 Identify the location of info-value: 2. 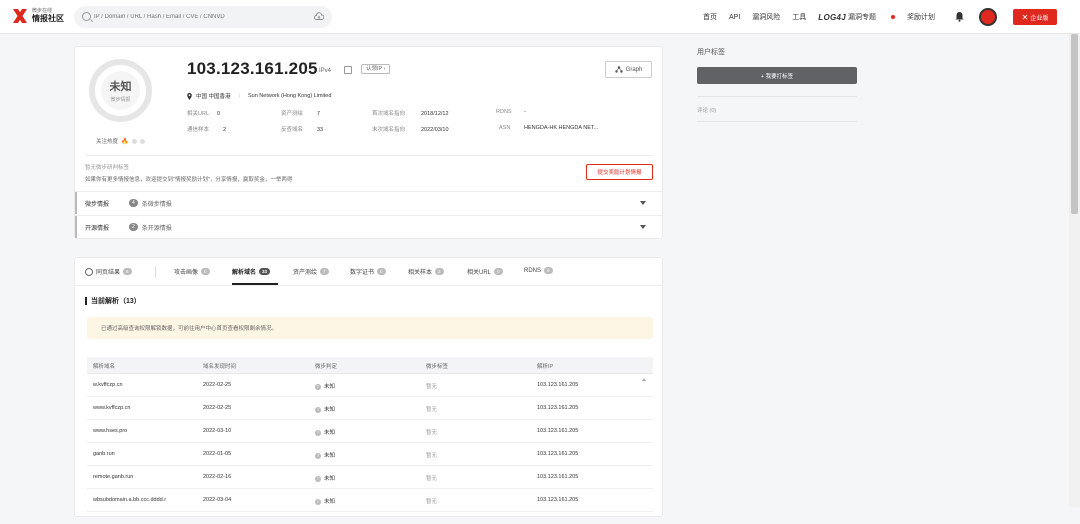
(224, 130).